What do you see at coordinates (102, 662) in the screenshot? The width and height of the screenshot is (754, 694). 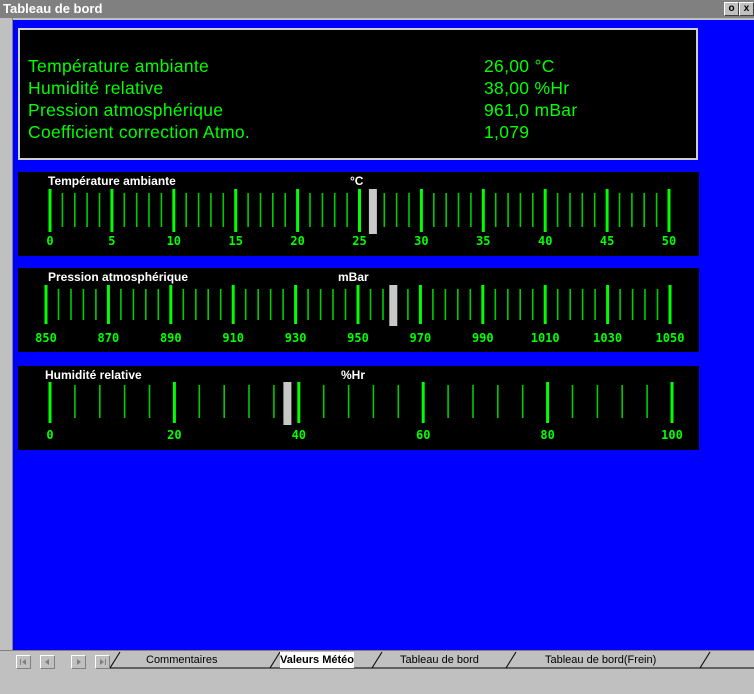 I see `last-sheet-icon` at bounding box center [102, 662].